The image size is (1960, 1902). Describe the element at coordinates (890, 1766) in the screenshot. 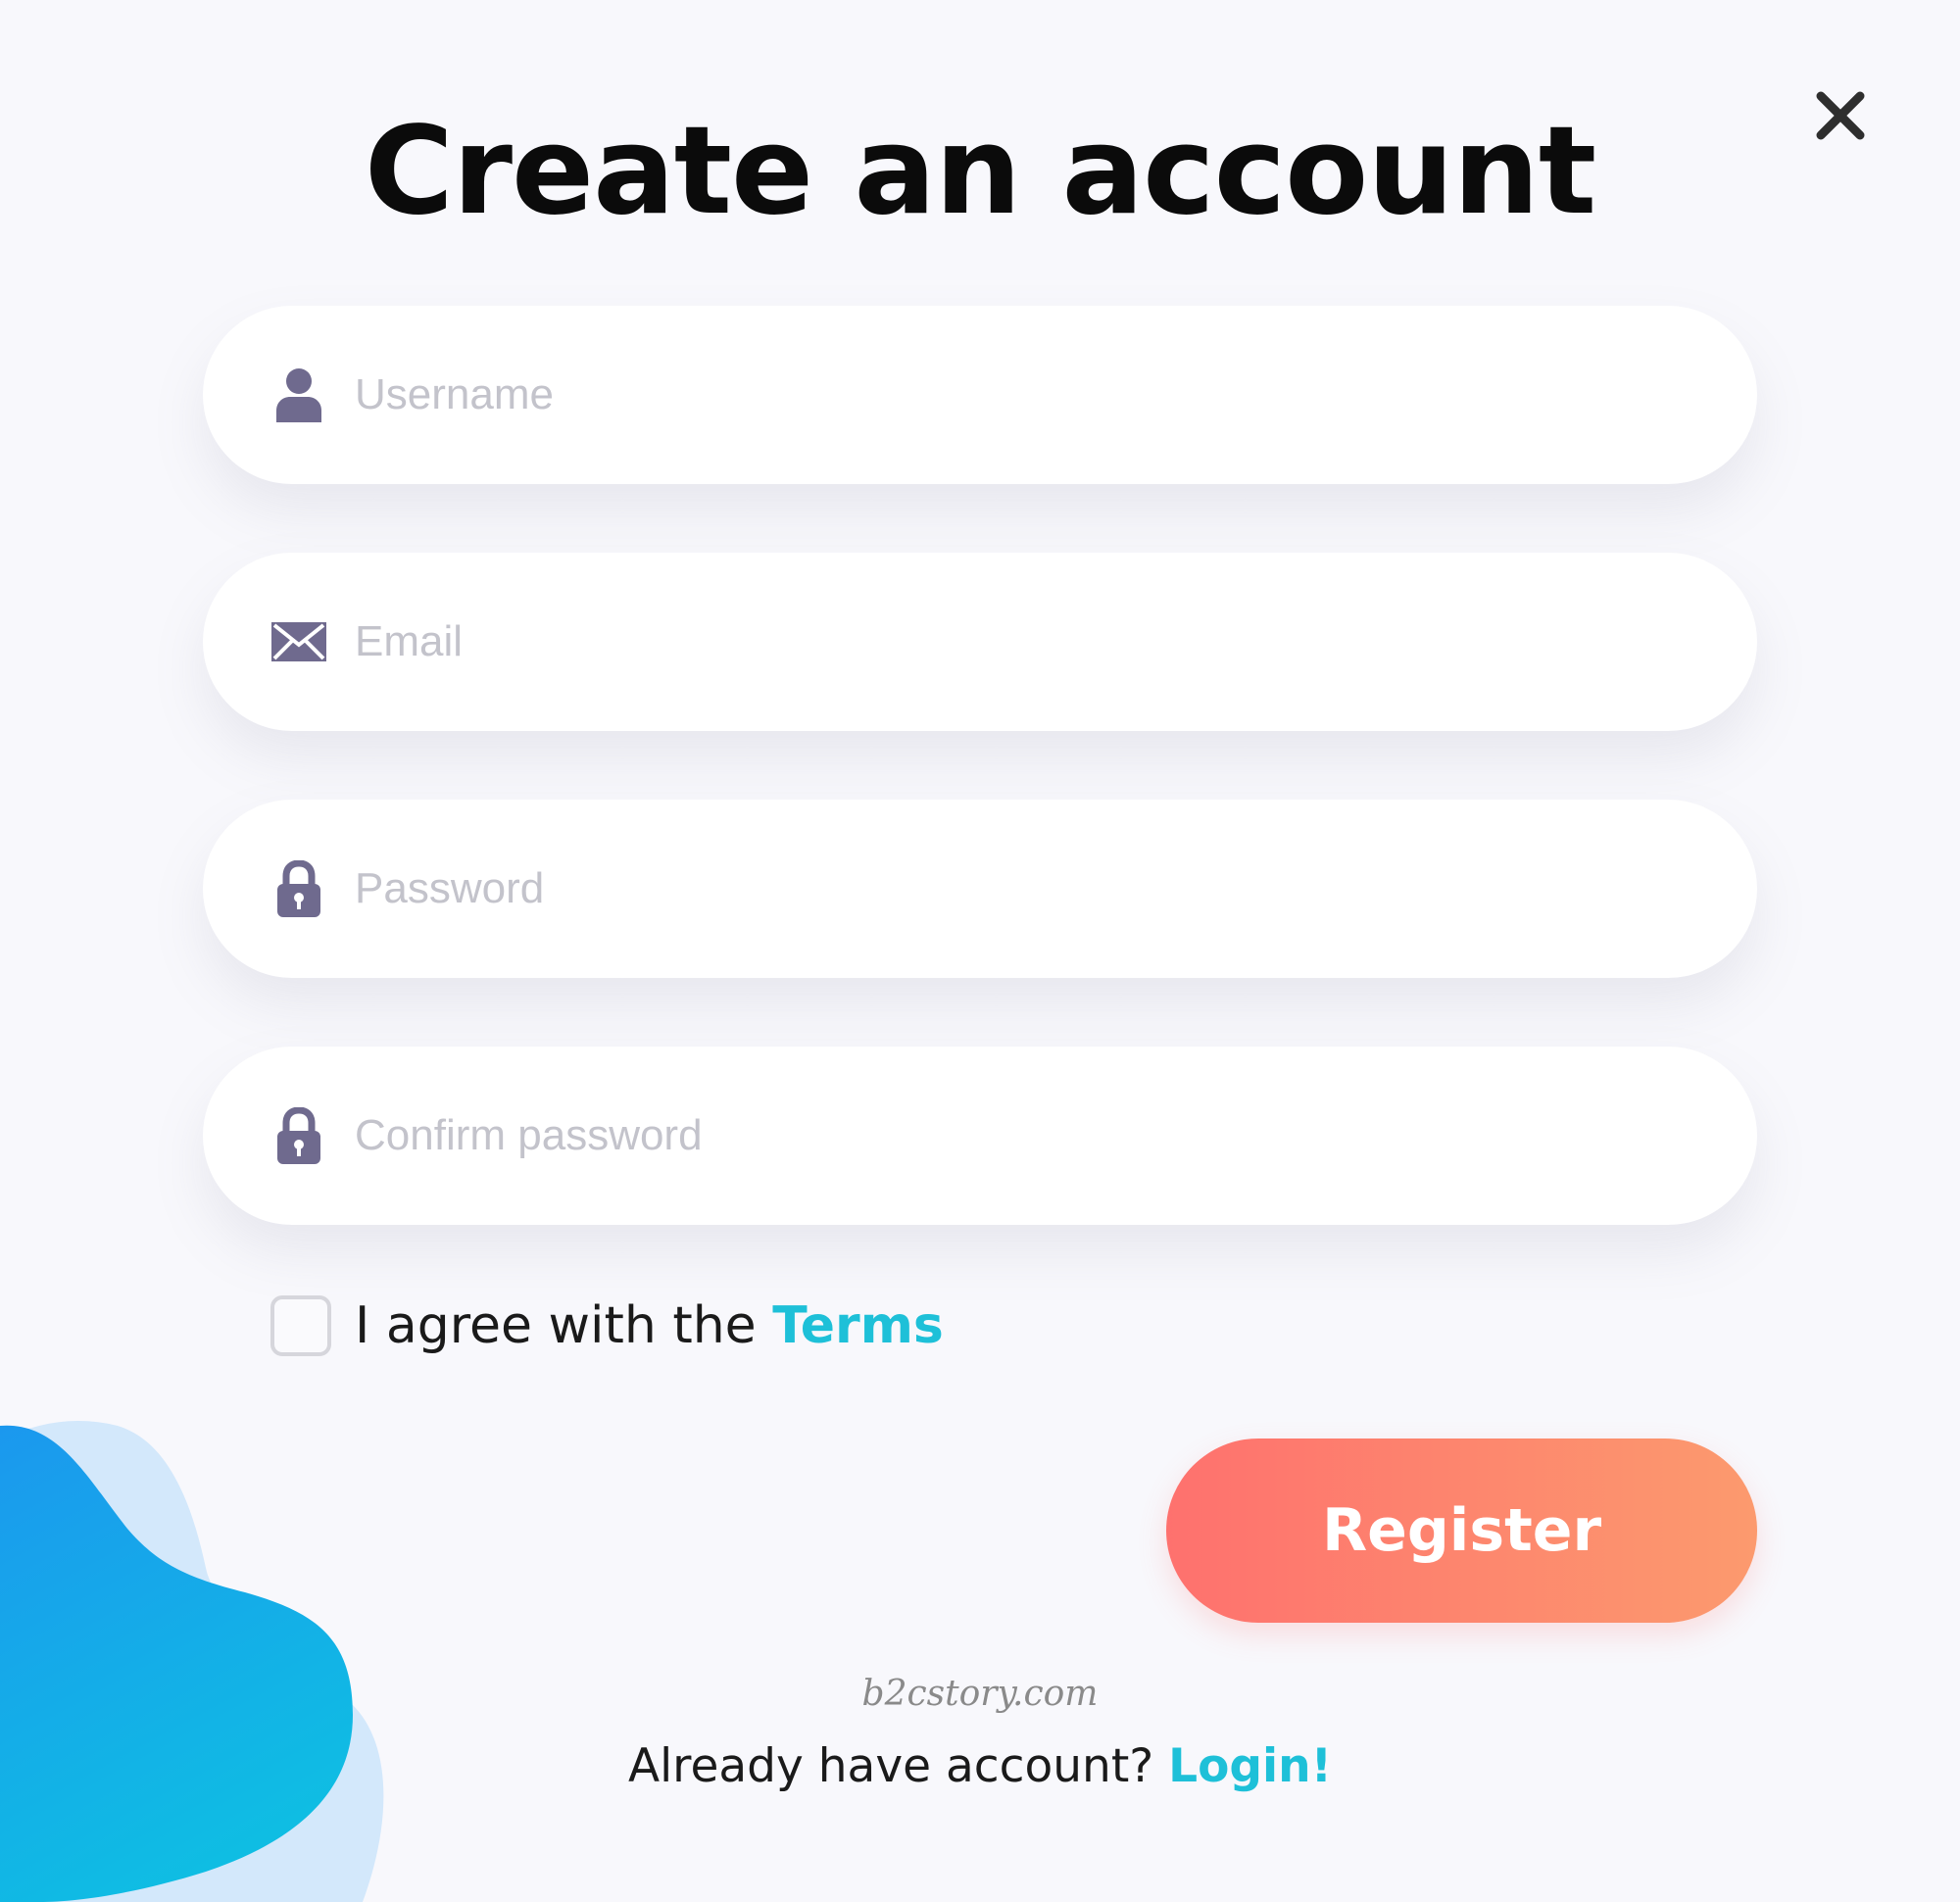

I see `login-prompt-text: Already have account?` at that location.